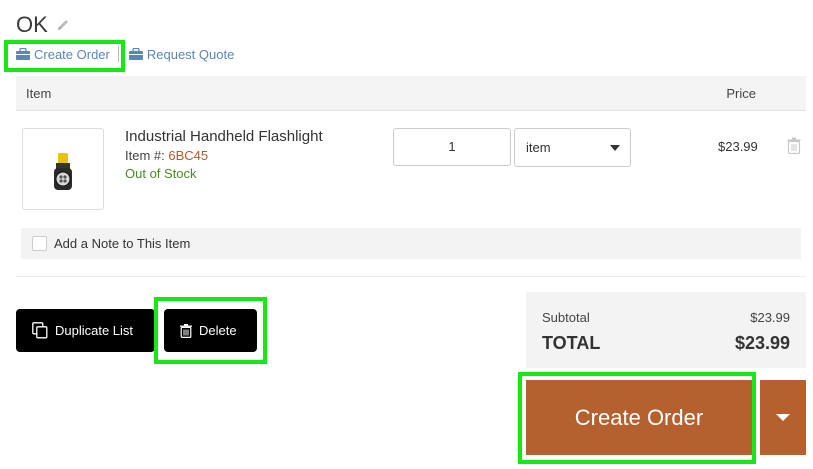  Describe the element at coordinates (218, 330) in the screenshot. I see `delete-label: Delete` at that location.